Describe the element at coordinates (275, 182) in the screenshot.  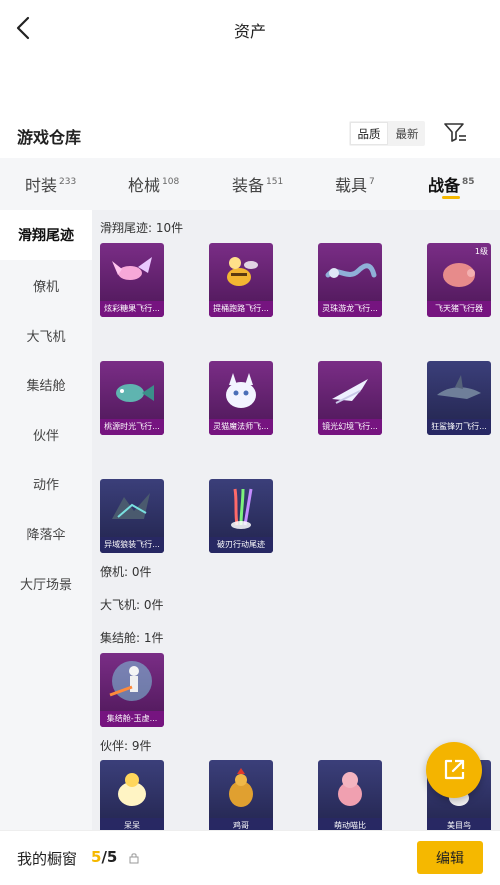
I see `tab-count: 151` at that location.